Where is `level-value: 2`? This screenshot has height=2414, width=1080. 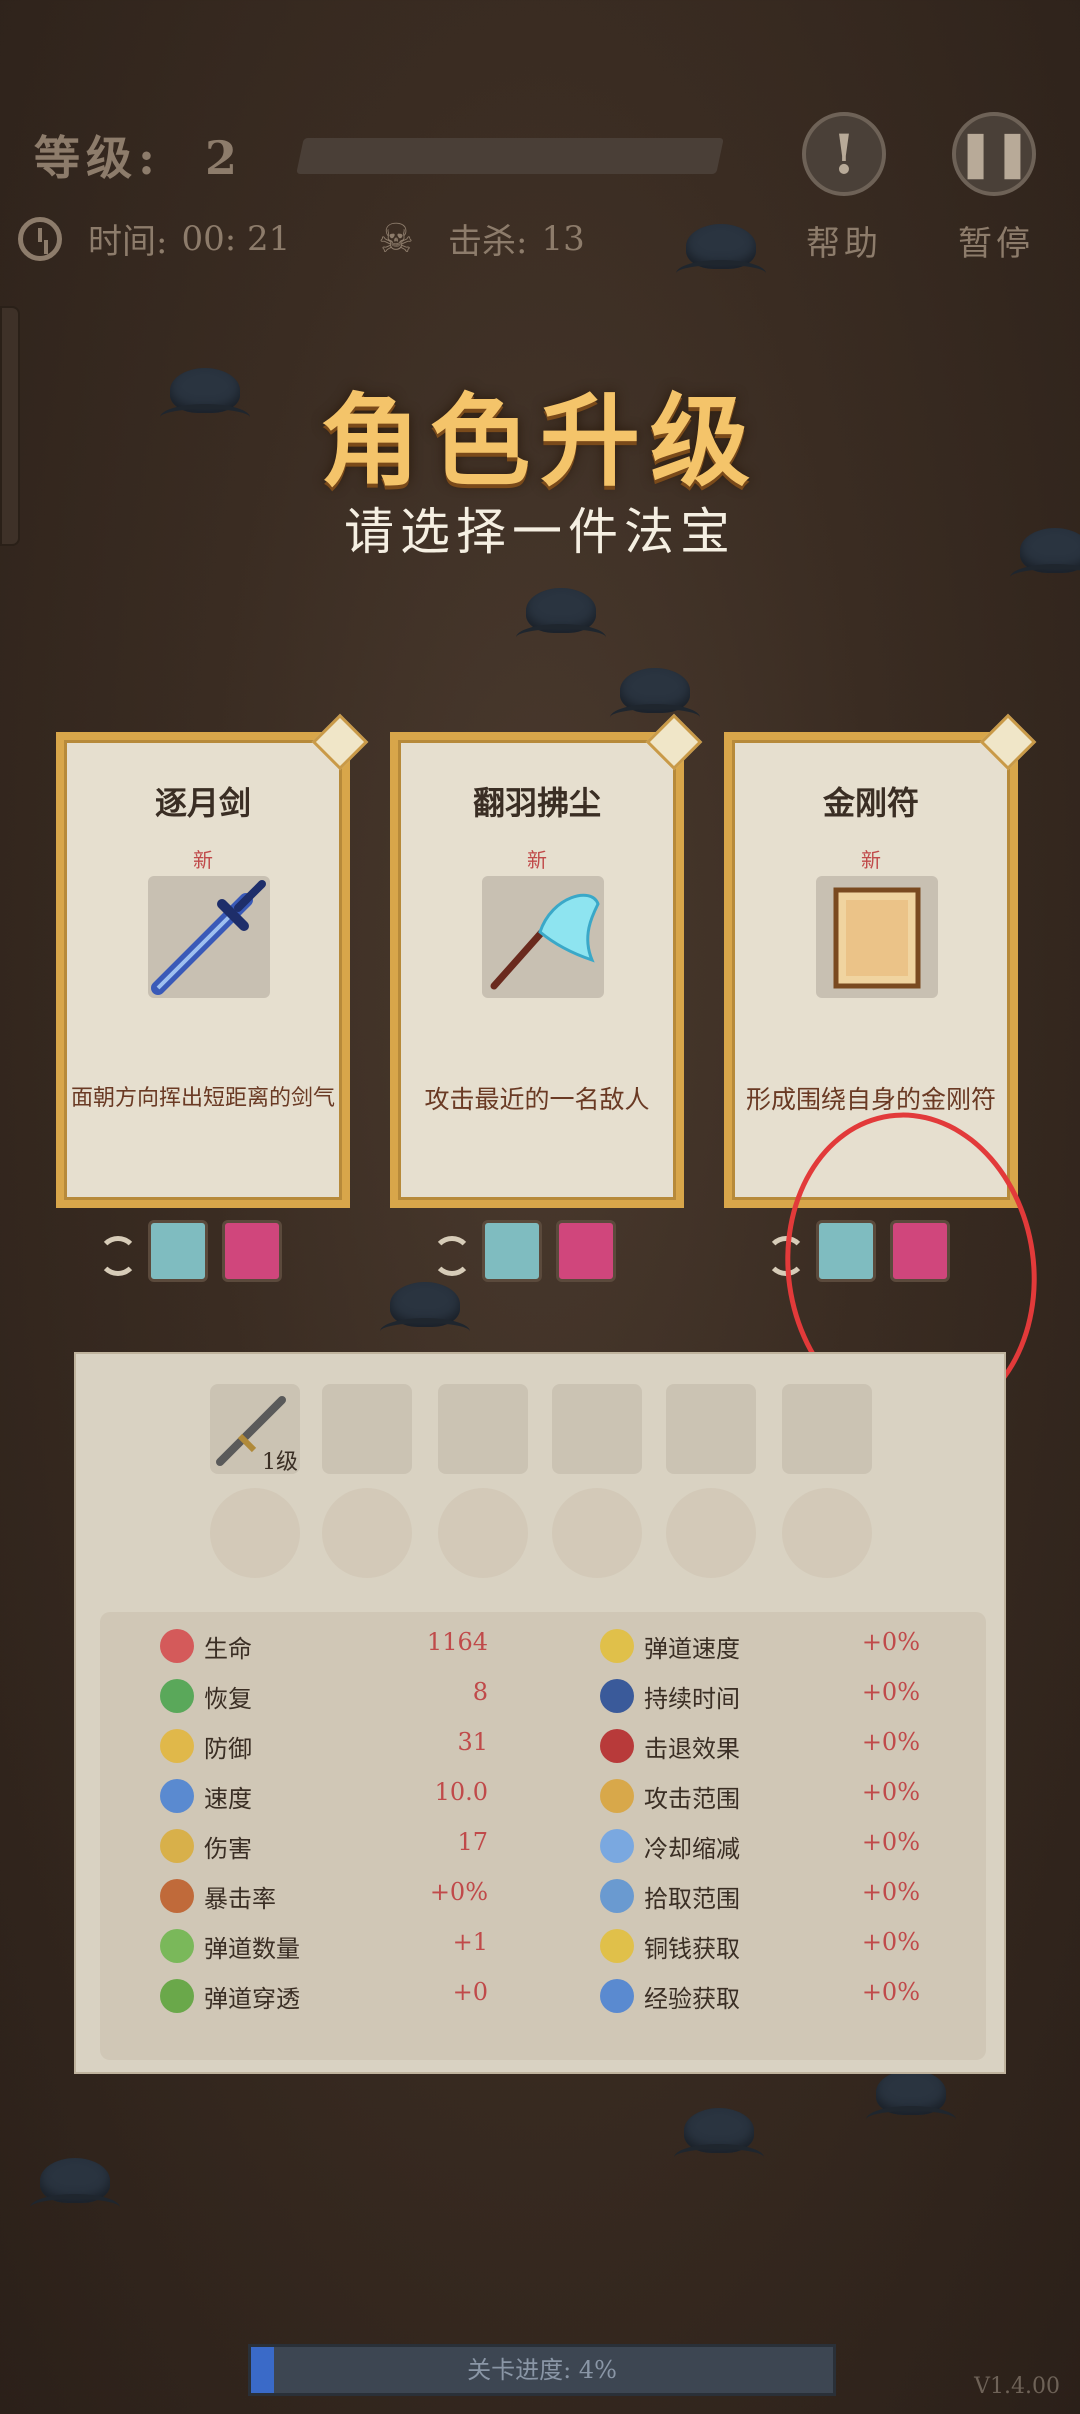
level-value: 2 is located at coordinates (224, 158).